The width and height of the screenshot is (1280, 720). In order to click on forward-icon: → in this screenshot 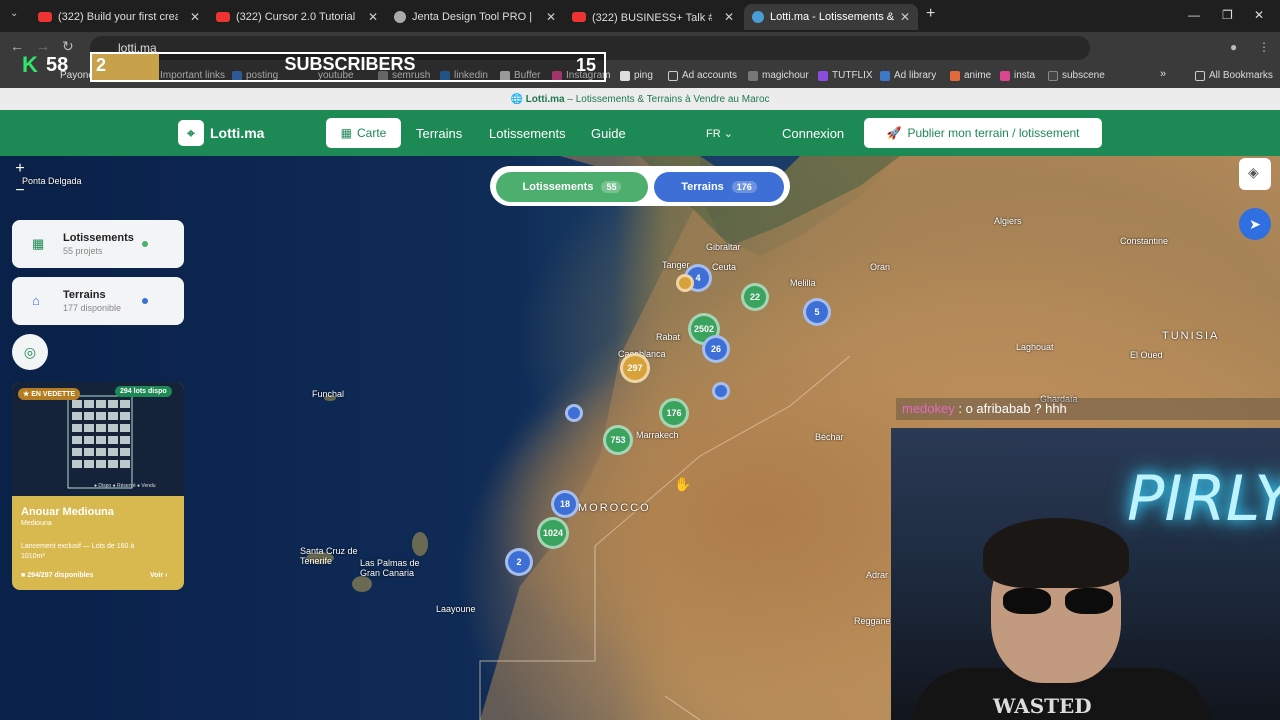, I will do `click(43, 46)`.